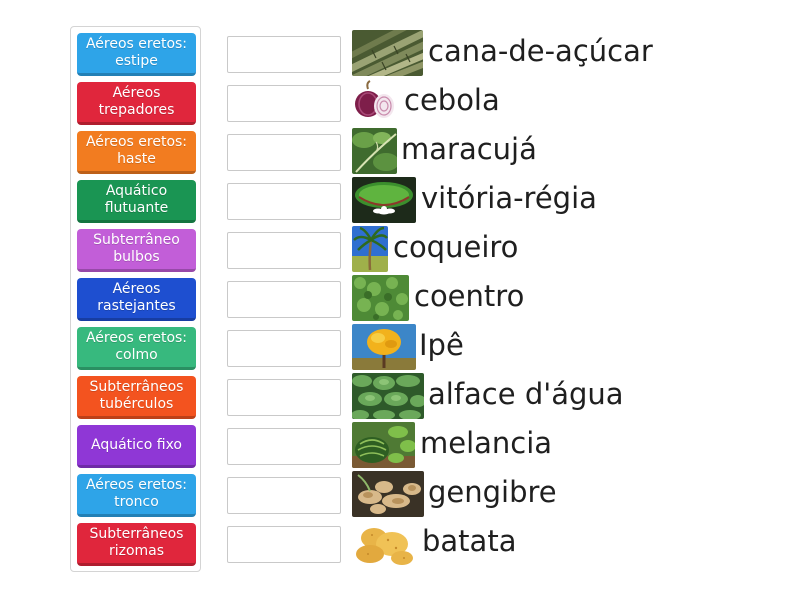 Image resolution: width=800 pixels, height=600 pixels. Describe the element at coordinates (370, 249) in the screenshot. I see `coconut-palm-photo` at that location.